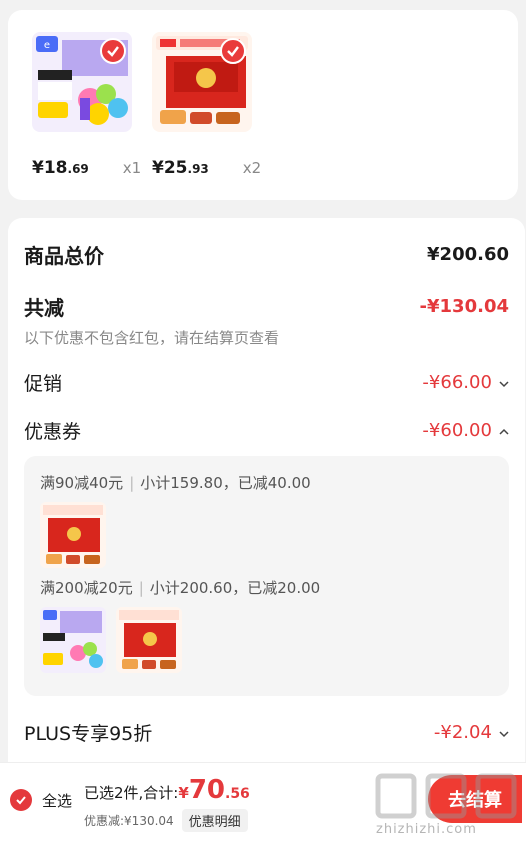 The height and width of the screenshot is (843, 526). What do you see at coordinates (41, 800) in the screenshot?
I see `select-all-toggle: 全选` at bounding box center [41, 800].